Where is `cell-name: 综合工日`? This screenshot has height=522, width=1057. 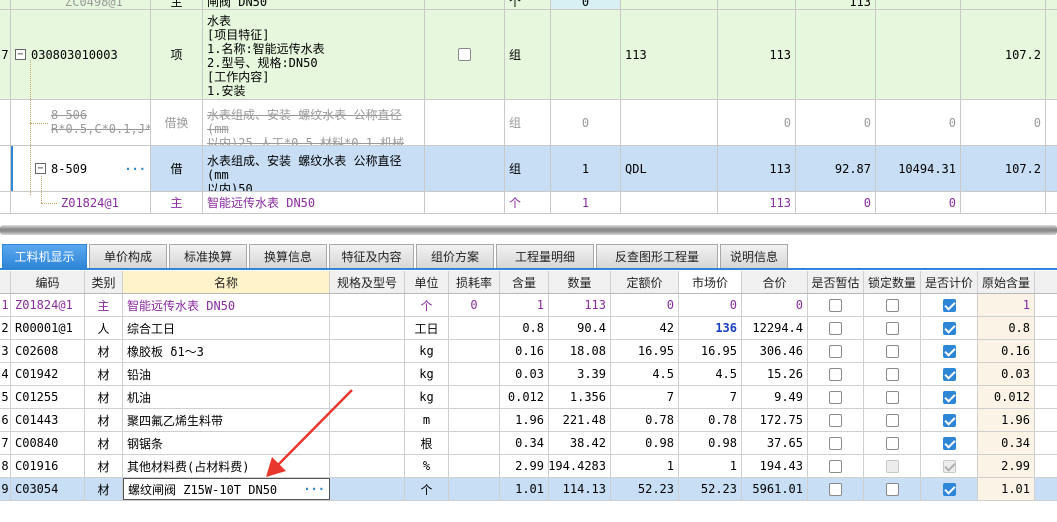
cell-name: 综合工日 is located at coordinates (226, 328).